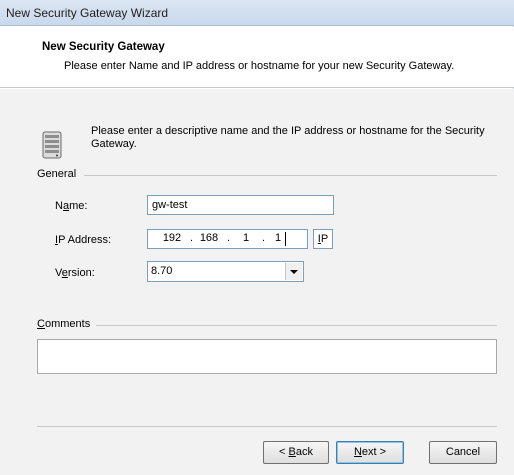 Image resolution: width=514 pixels, height=475 pixels. What do you see at coordinates (103, 47) in the screenshot?
I see `page-title: New Security Gateway` at bounding box center [103, 47].